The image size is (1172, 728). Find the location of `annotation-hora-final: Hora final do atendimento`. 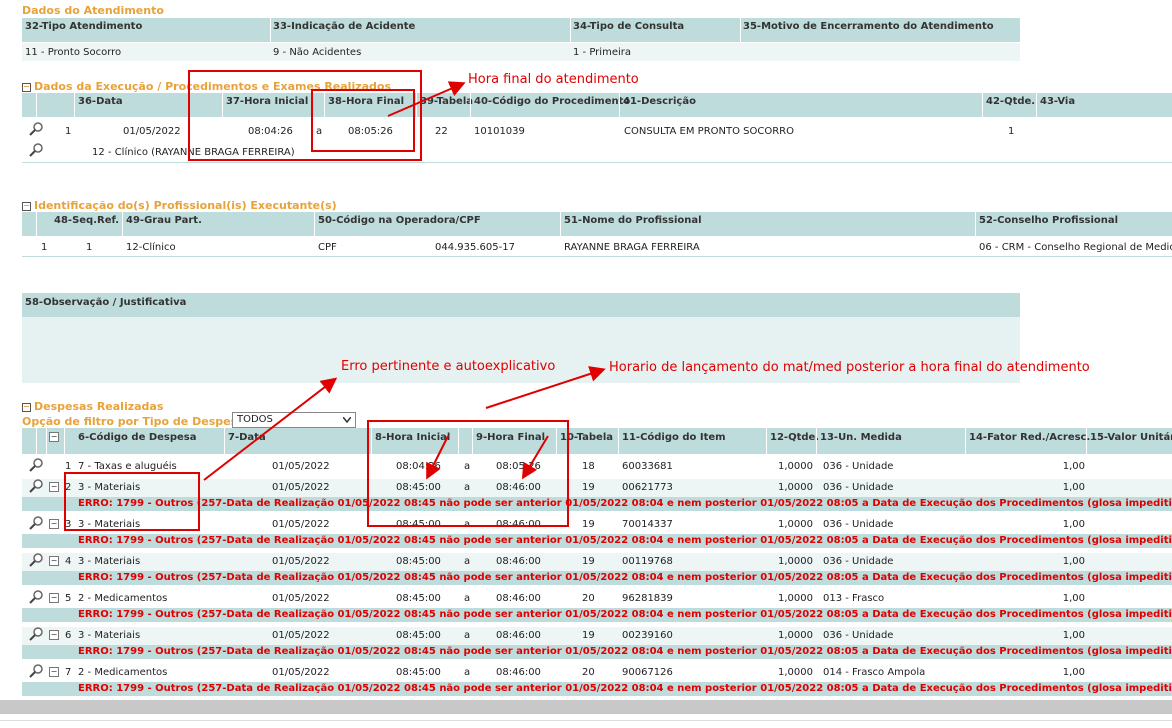

annotation-hora-final: Hora final do atendimento is located at coordinates (553, 79).